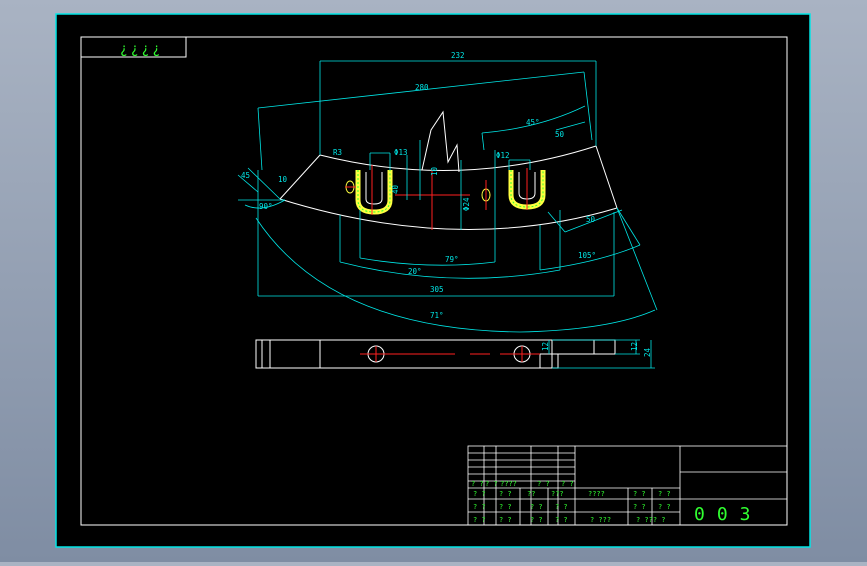 The image size is (867, 566). Describe the element at coordinates (587, 255) in the screenshot. I see `dim-105-angle: 105°` at that location.